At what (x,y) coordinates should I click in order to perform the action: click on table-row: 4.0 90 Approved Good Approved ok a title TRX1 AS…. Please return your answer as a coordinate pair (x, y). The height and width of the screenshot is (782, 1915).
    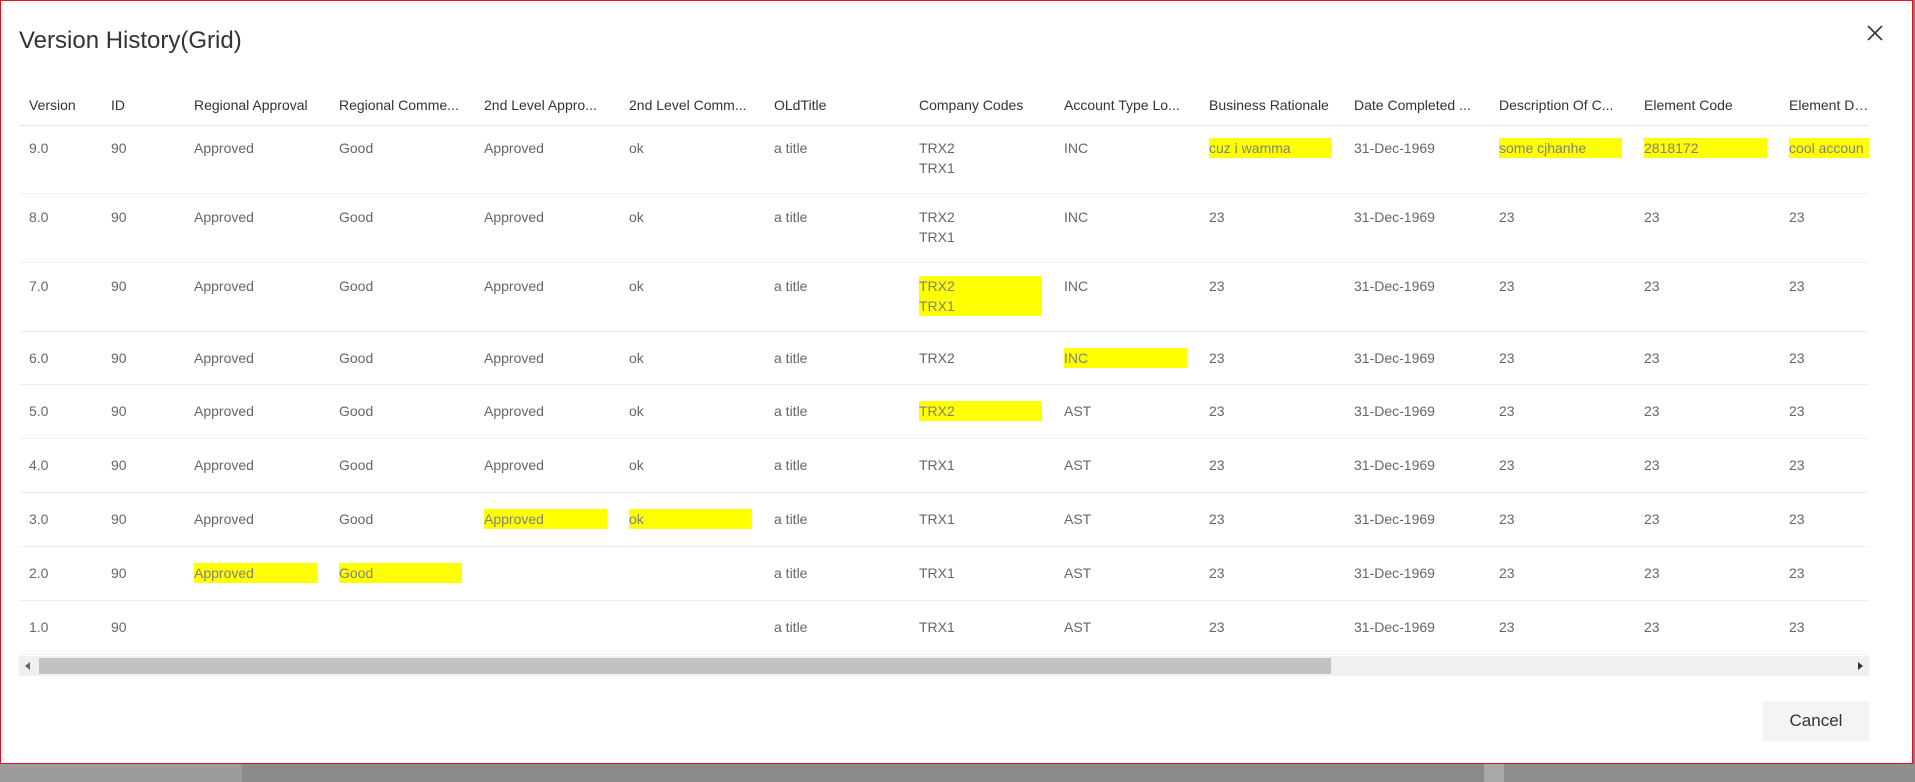
    Looking at the image, I should click on (944, 466).